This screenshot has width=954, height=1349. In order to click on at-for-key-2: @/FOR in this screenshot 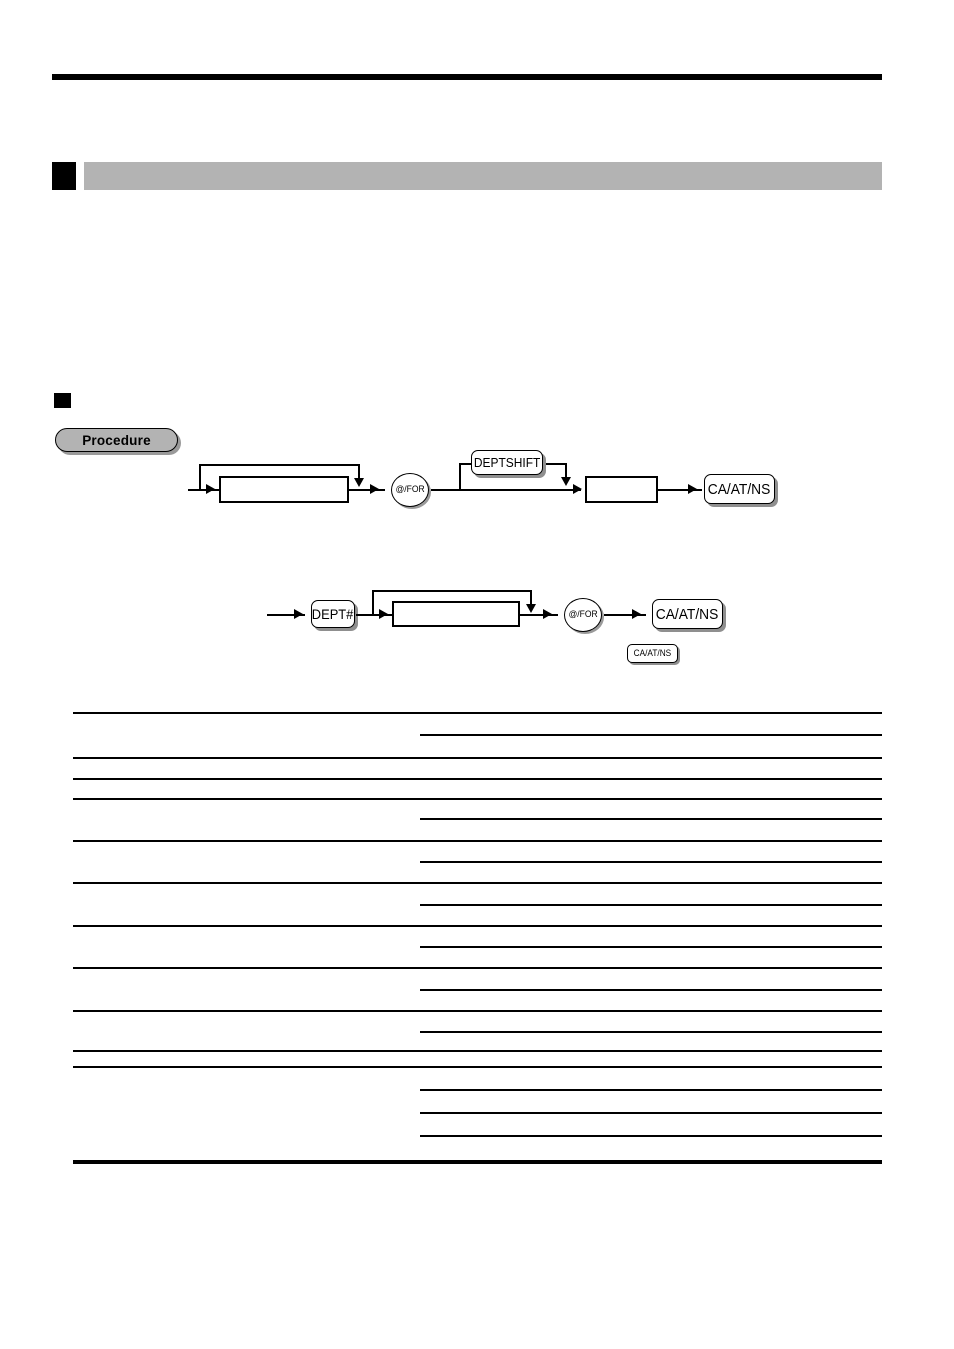, I will do `click(584, 616)`.